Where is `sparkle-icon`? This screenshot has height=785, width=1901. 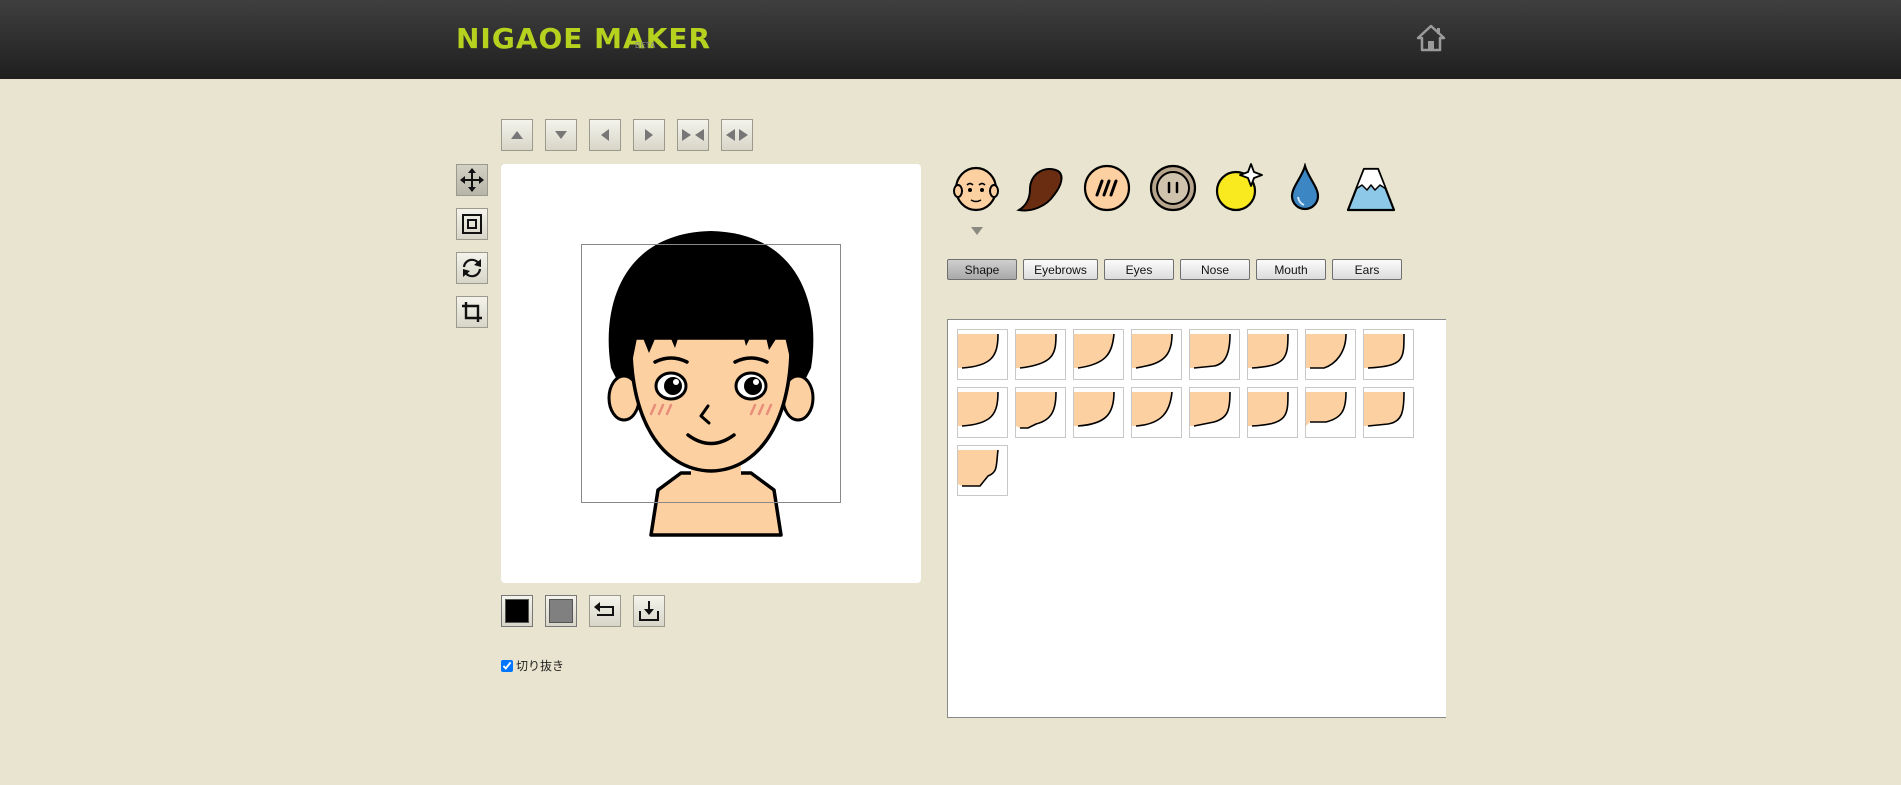
sparkle-icon is located at coordinates (1239, 188).